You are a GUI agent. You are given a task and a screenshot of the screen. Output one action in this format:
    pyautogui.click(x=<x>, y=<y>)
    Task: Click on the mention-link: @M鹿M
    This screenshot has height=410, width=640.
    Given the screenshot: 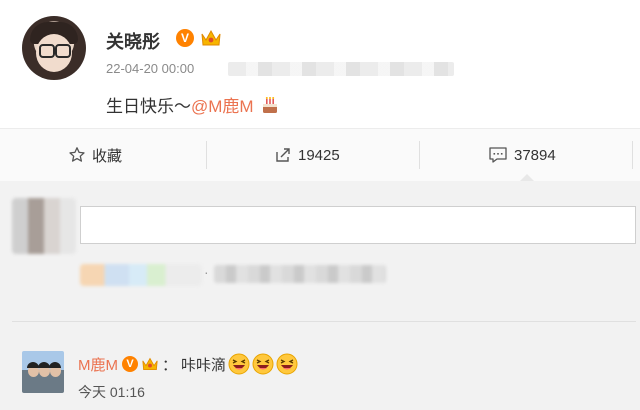 What is the action you would take?
    pyautogui.click(x=222, y=106)
    